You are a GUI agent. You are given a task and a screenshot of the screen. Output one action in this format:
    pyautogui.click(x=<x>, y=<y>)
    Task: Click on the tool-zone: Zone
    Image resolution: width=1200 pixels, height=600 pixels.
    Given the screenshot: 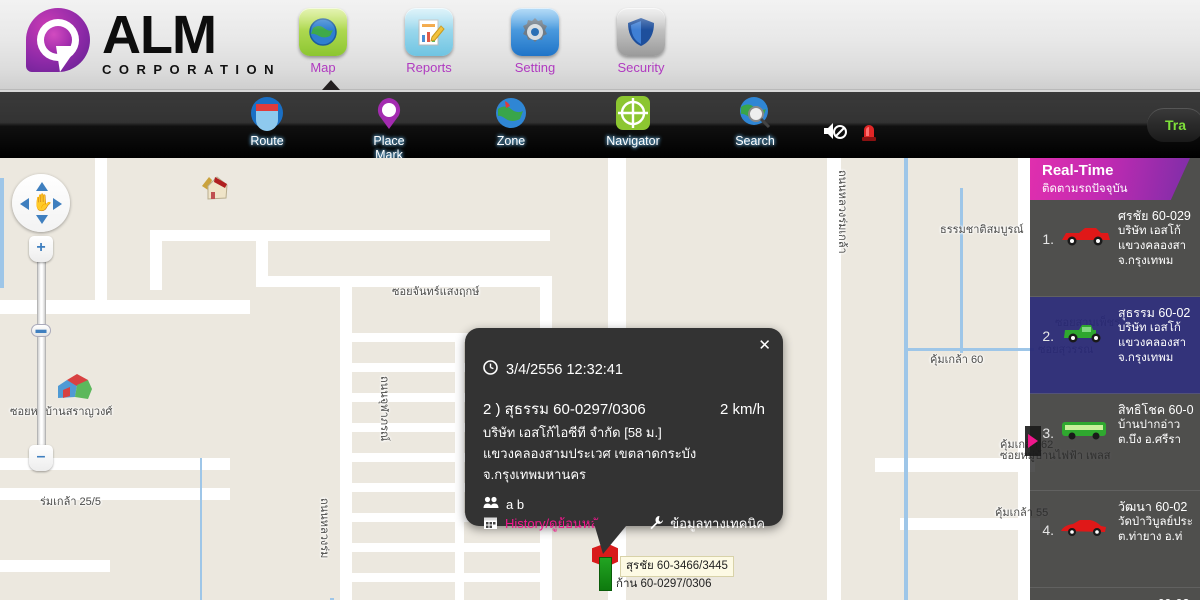 What is the action you would take?
    pyautogui.click(x=511, y=128)
    